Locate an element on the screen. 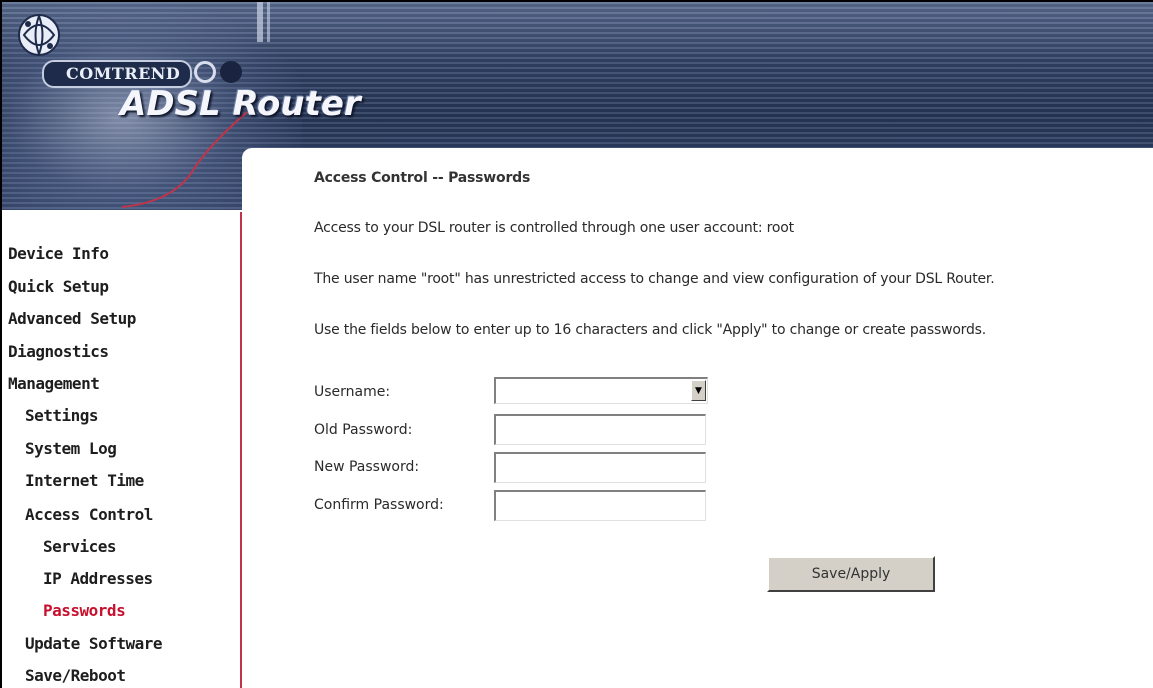 This screenshot has width=1153, height=688. confirm-password-field is located at coordinates (600, 506).